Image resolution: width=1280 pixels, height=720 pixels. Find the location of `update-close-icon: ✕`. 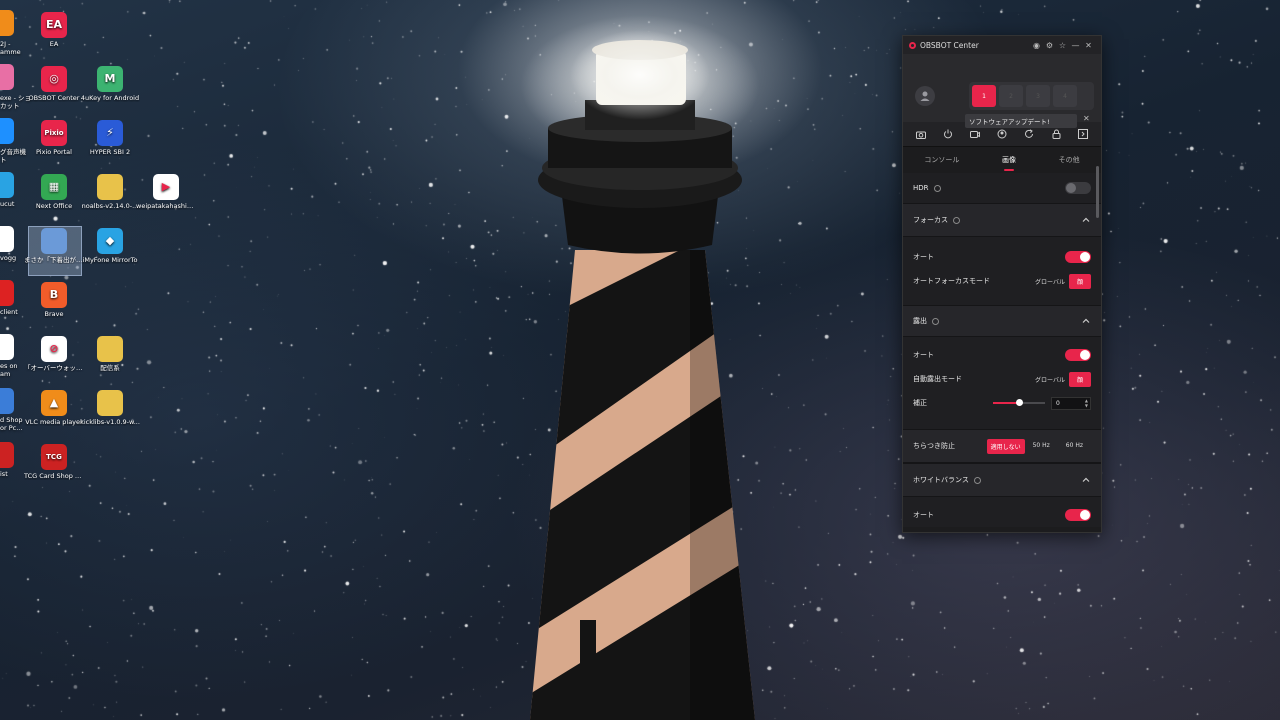

update-close-icon: ✕ is located at coordinates (1086, 118).